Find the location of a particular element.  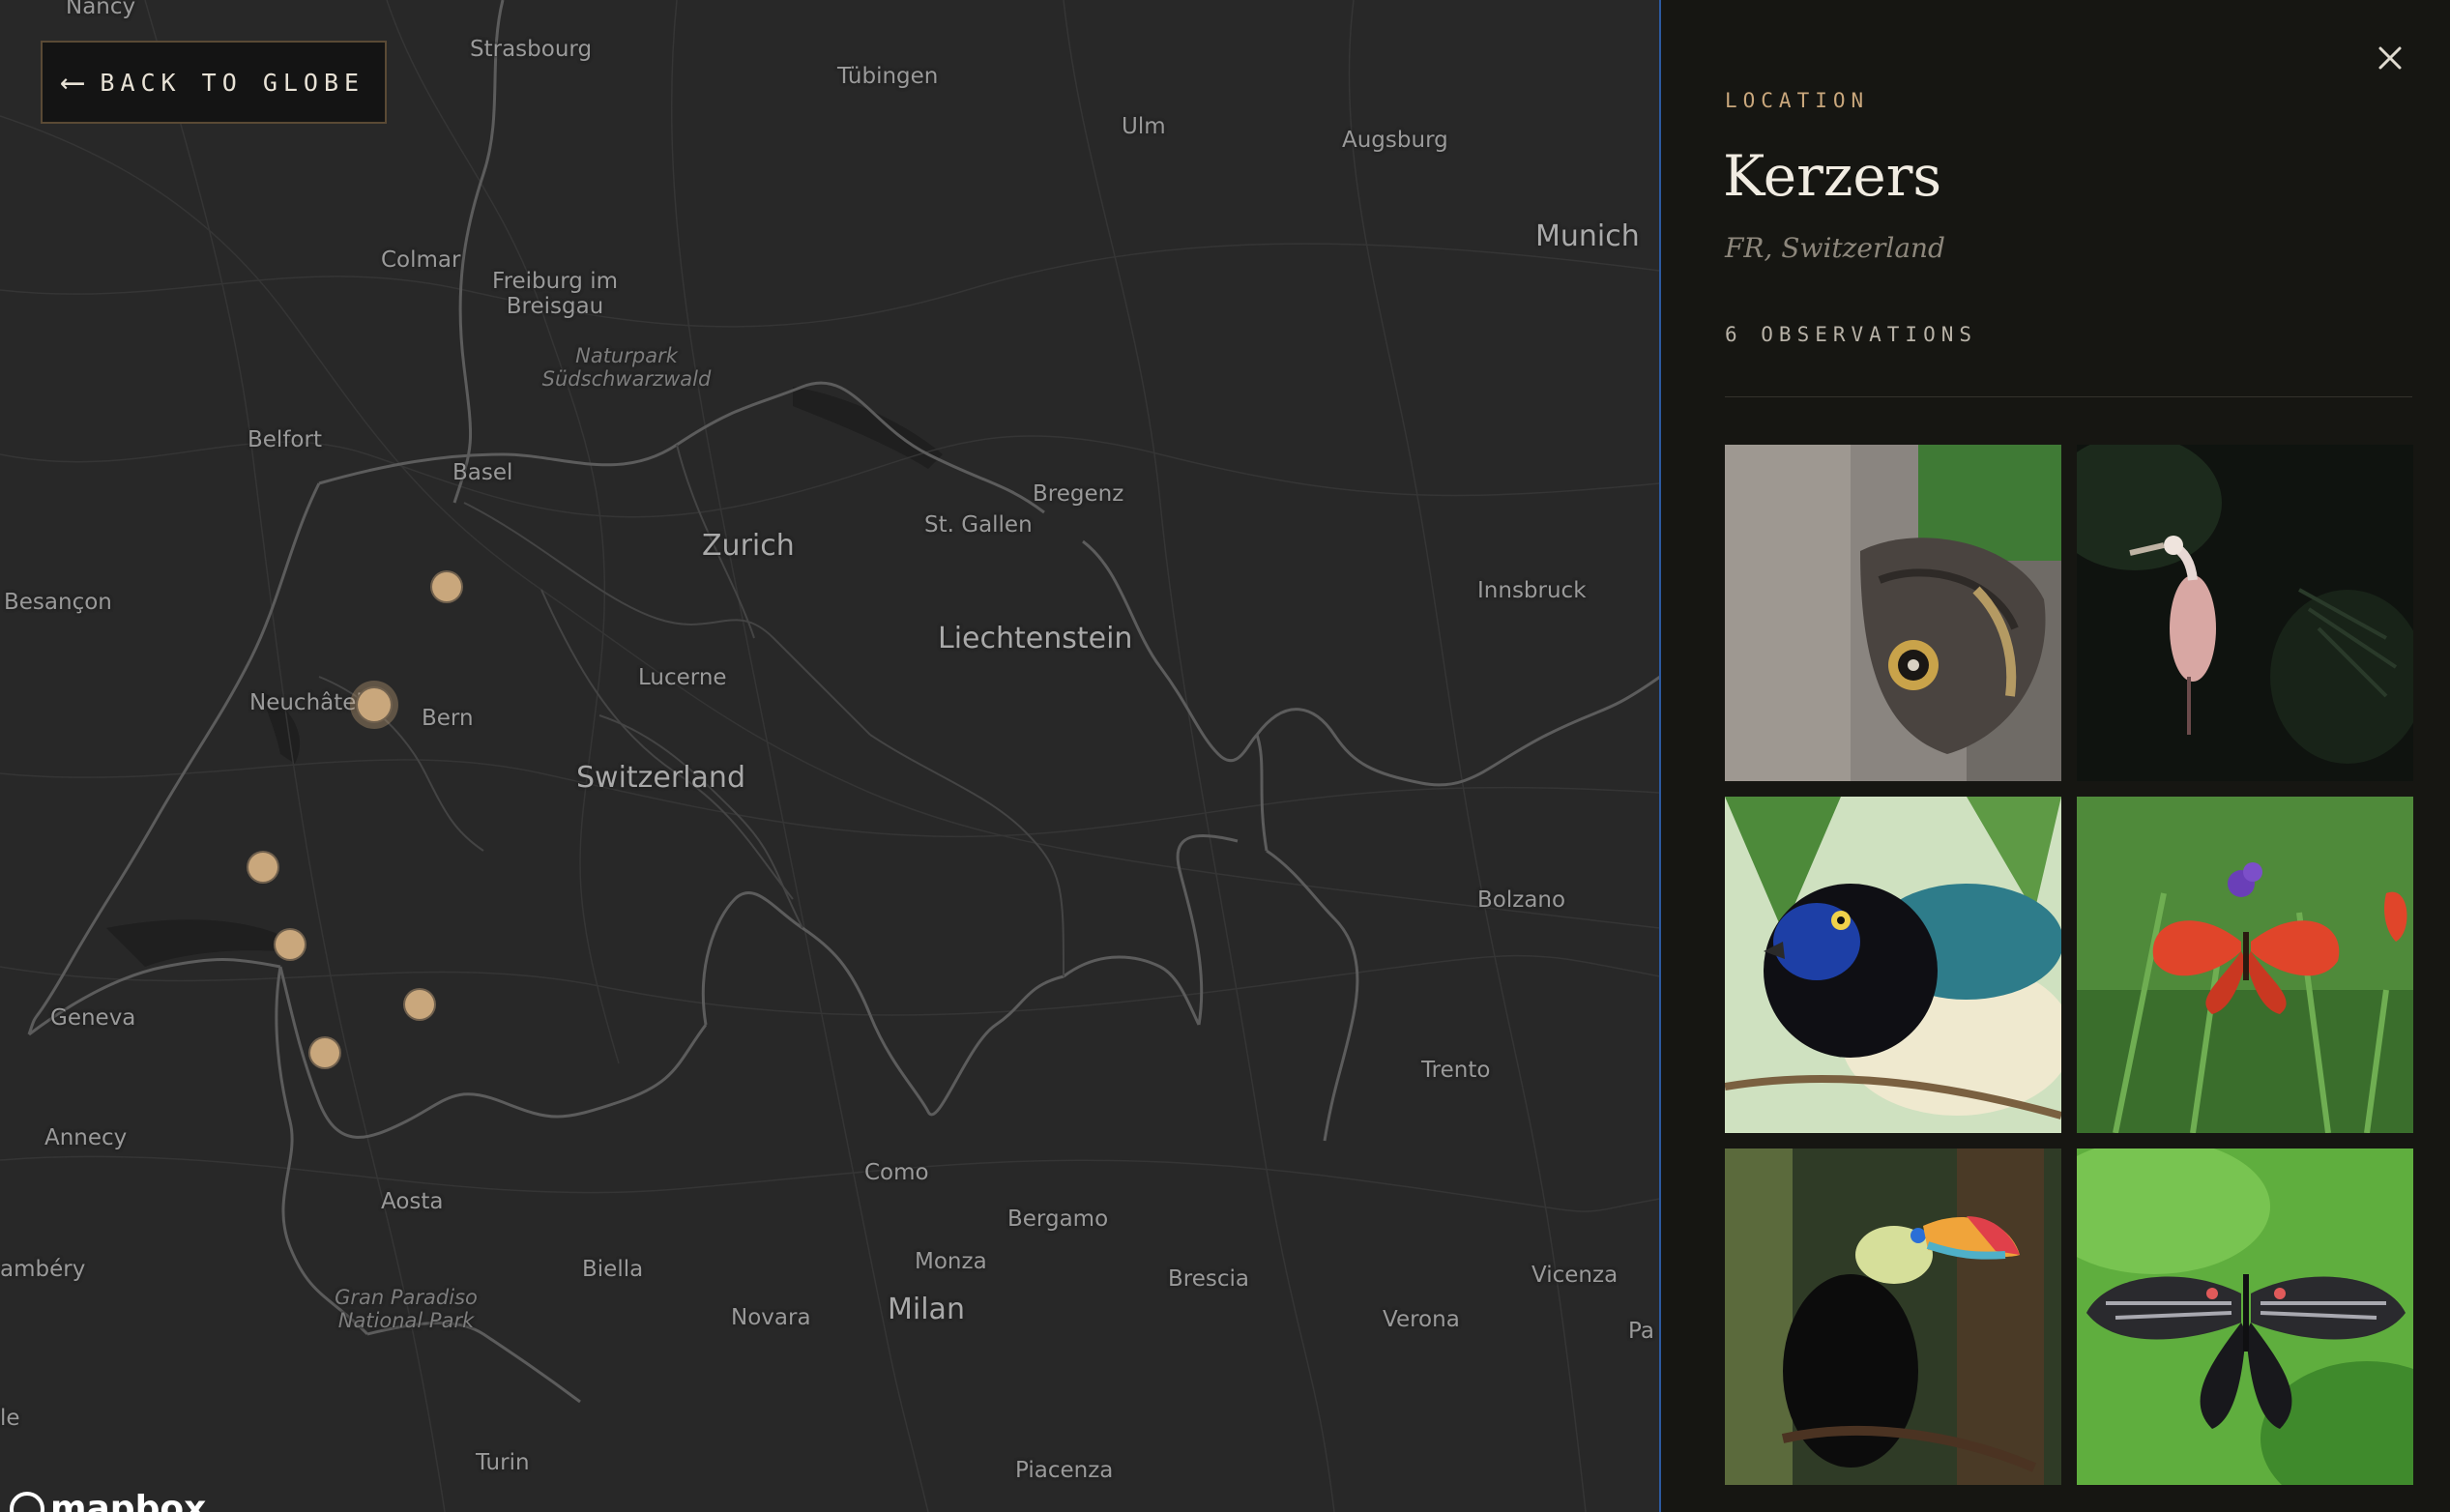

place-label: Belfort is located at coordinates (285, 439).